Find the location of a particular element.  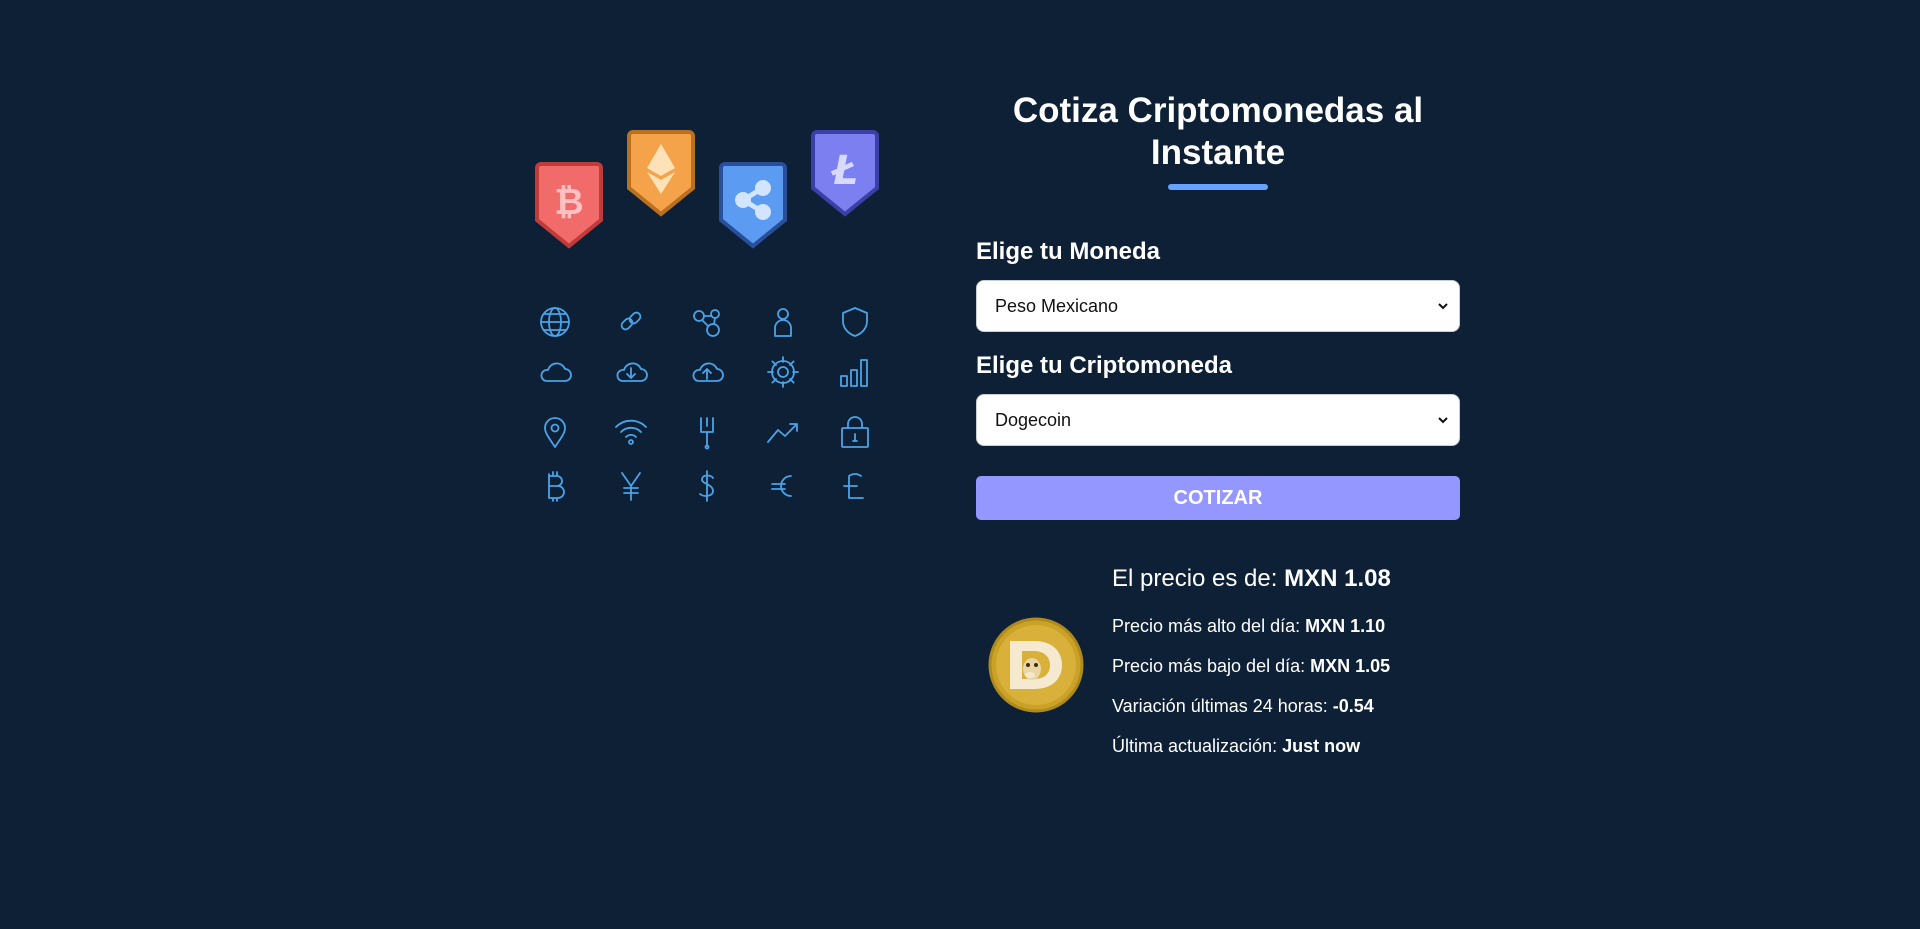

user-icon is located at coordinates (783, 322).